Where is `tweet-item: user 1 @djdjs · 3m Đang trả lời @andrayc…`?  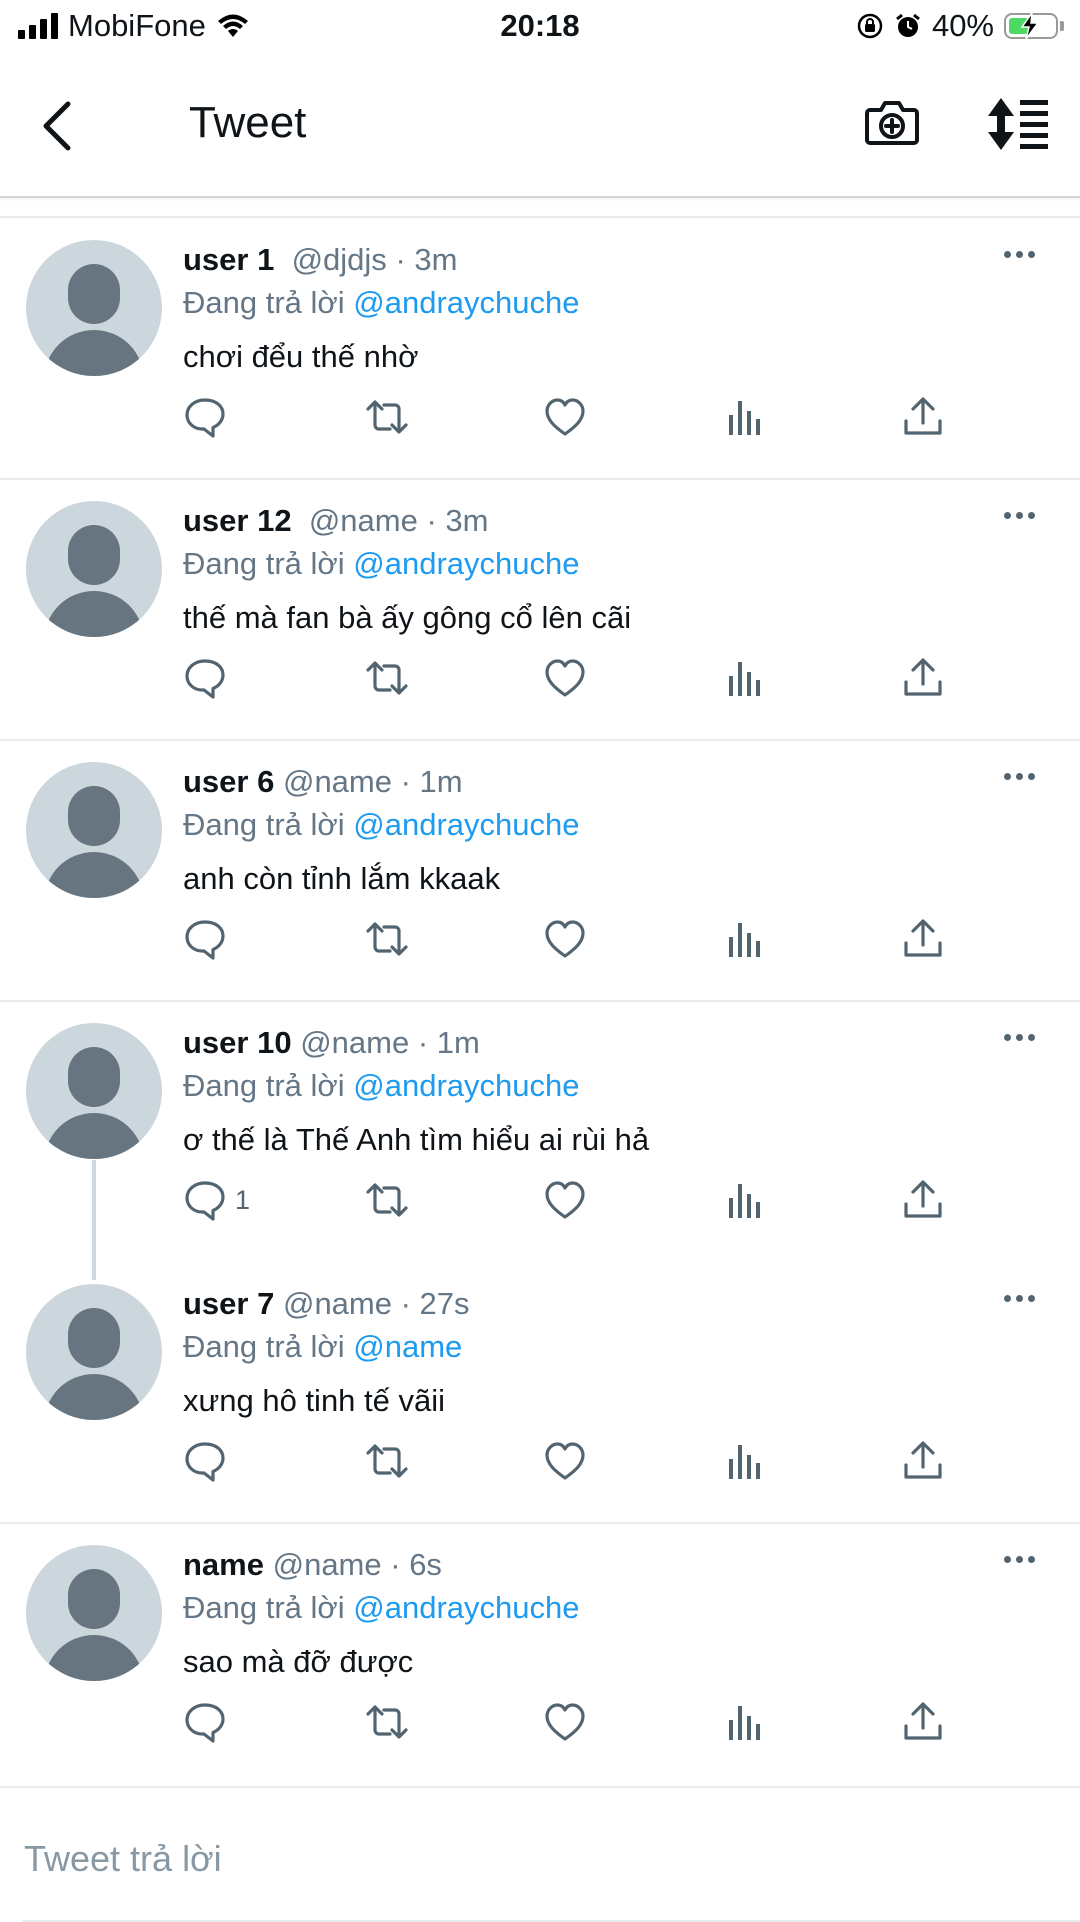
tweet-item: user 1 @djdjs · 3m Đang trả lời @andrayc… is located at coordinates (540, 348).